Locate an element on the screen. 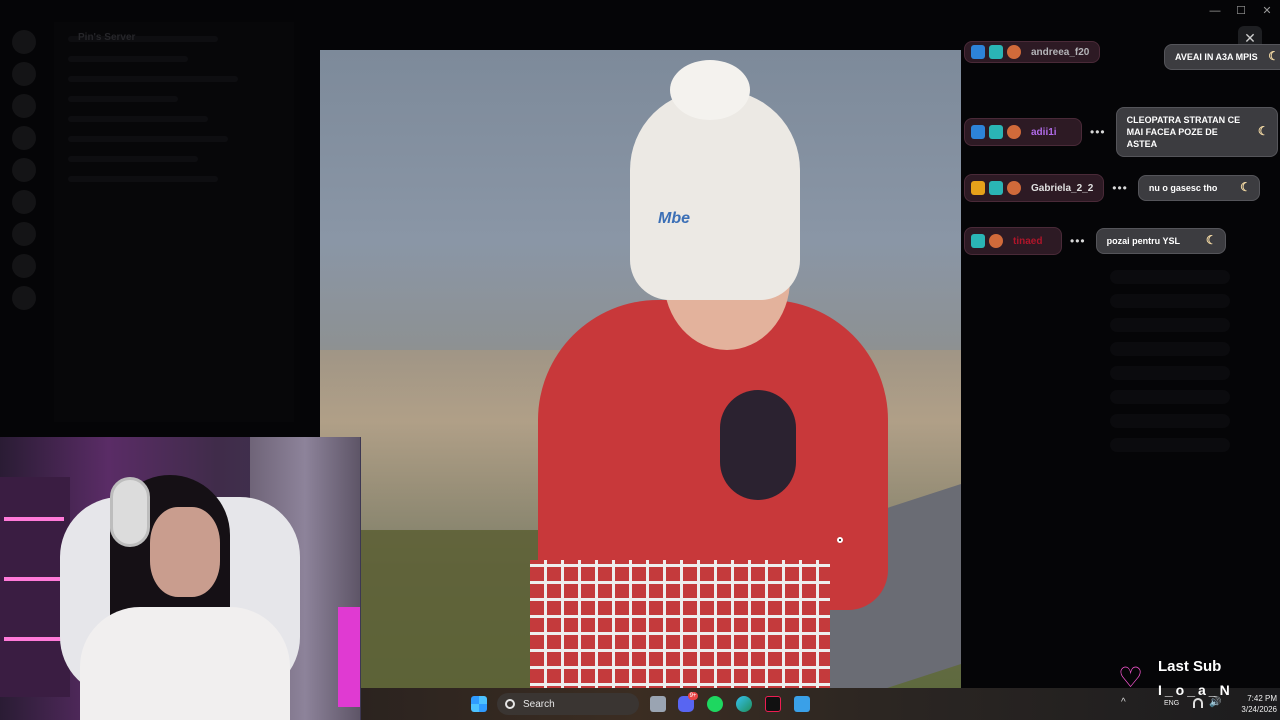 The width and height of the screenshot is (1280, 720). wifi-icon is located at coordinates (1198, 703).